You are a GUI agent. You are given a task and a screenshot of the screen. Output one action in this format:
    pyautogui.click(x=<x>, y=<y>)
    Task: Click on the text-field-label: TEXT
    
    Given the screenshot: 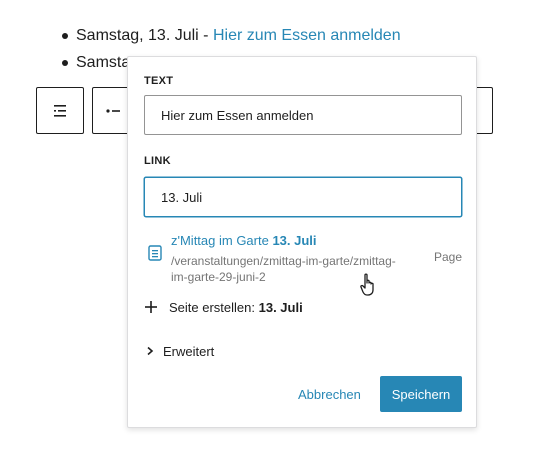 What is the action you would take?
    pyautogui.click(x=159, y=81)
    